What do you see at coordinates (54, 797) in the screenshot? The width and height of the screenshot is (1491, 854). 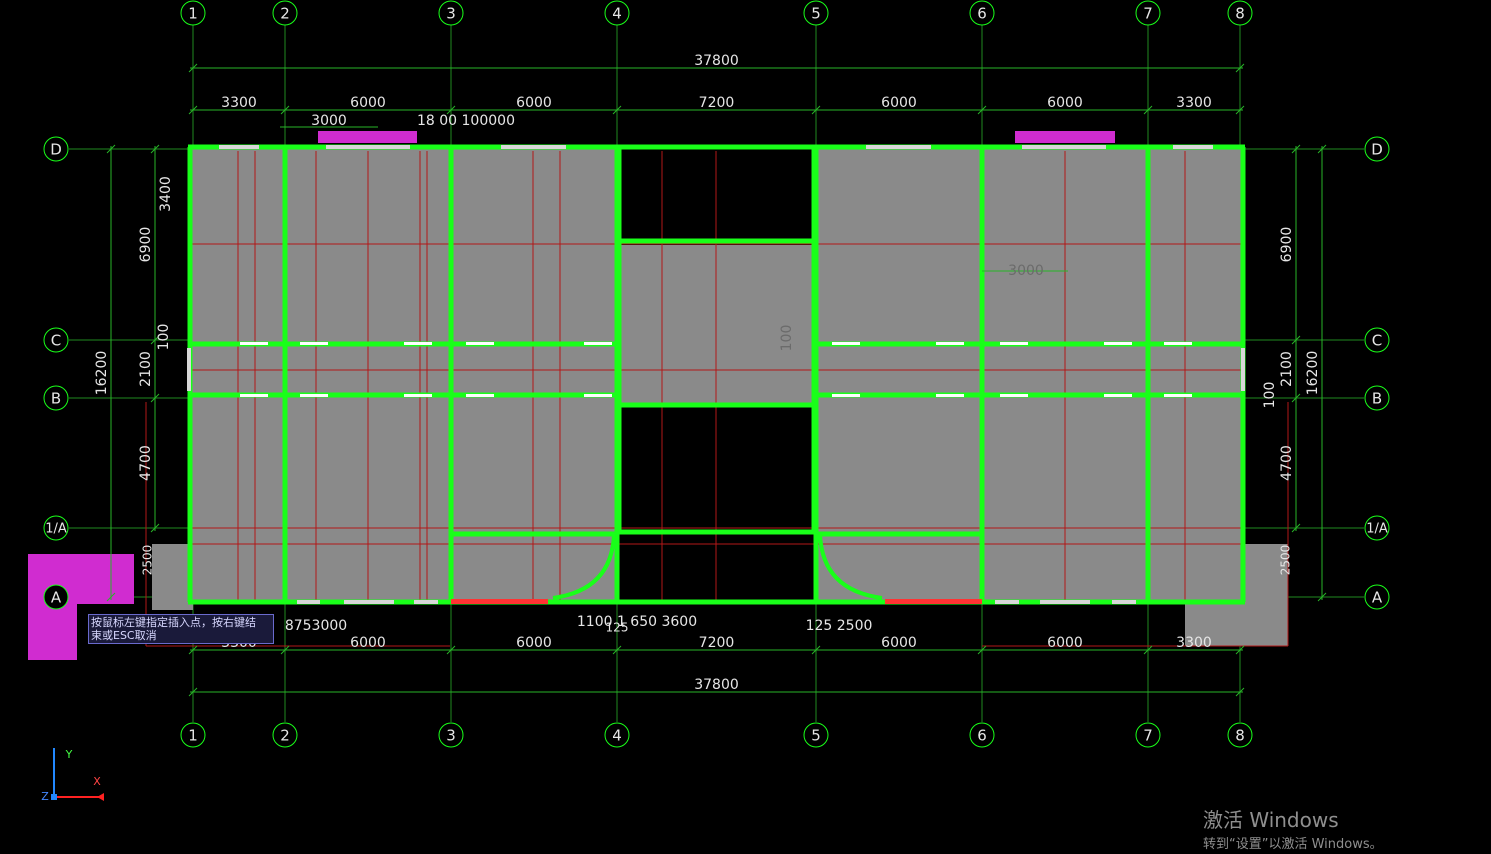 I see `ucs-origin` at bounding box center [54, 797].